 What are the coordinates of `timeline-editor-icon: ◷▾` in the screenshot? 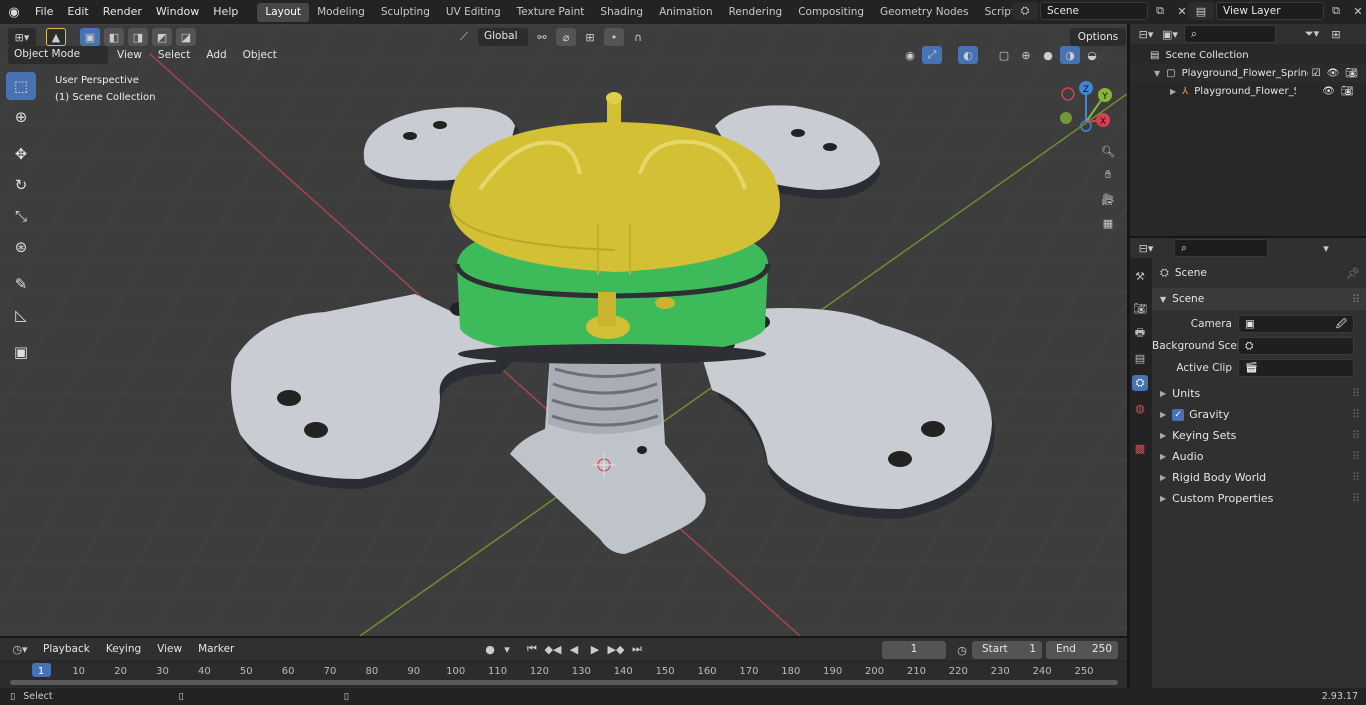 It's located at (20, 649).